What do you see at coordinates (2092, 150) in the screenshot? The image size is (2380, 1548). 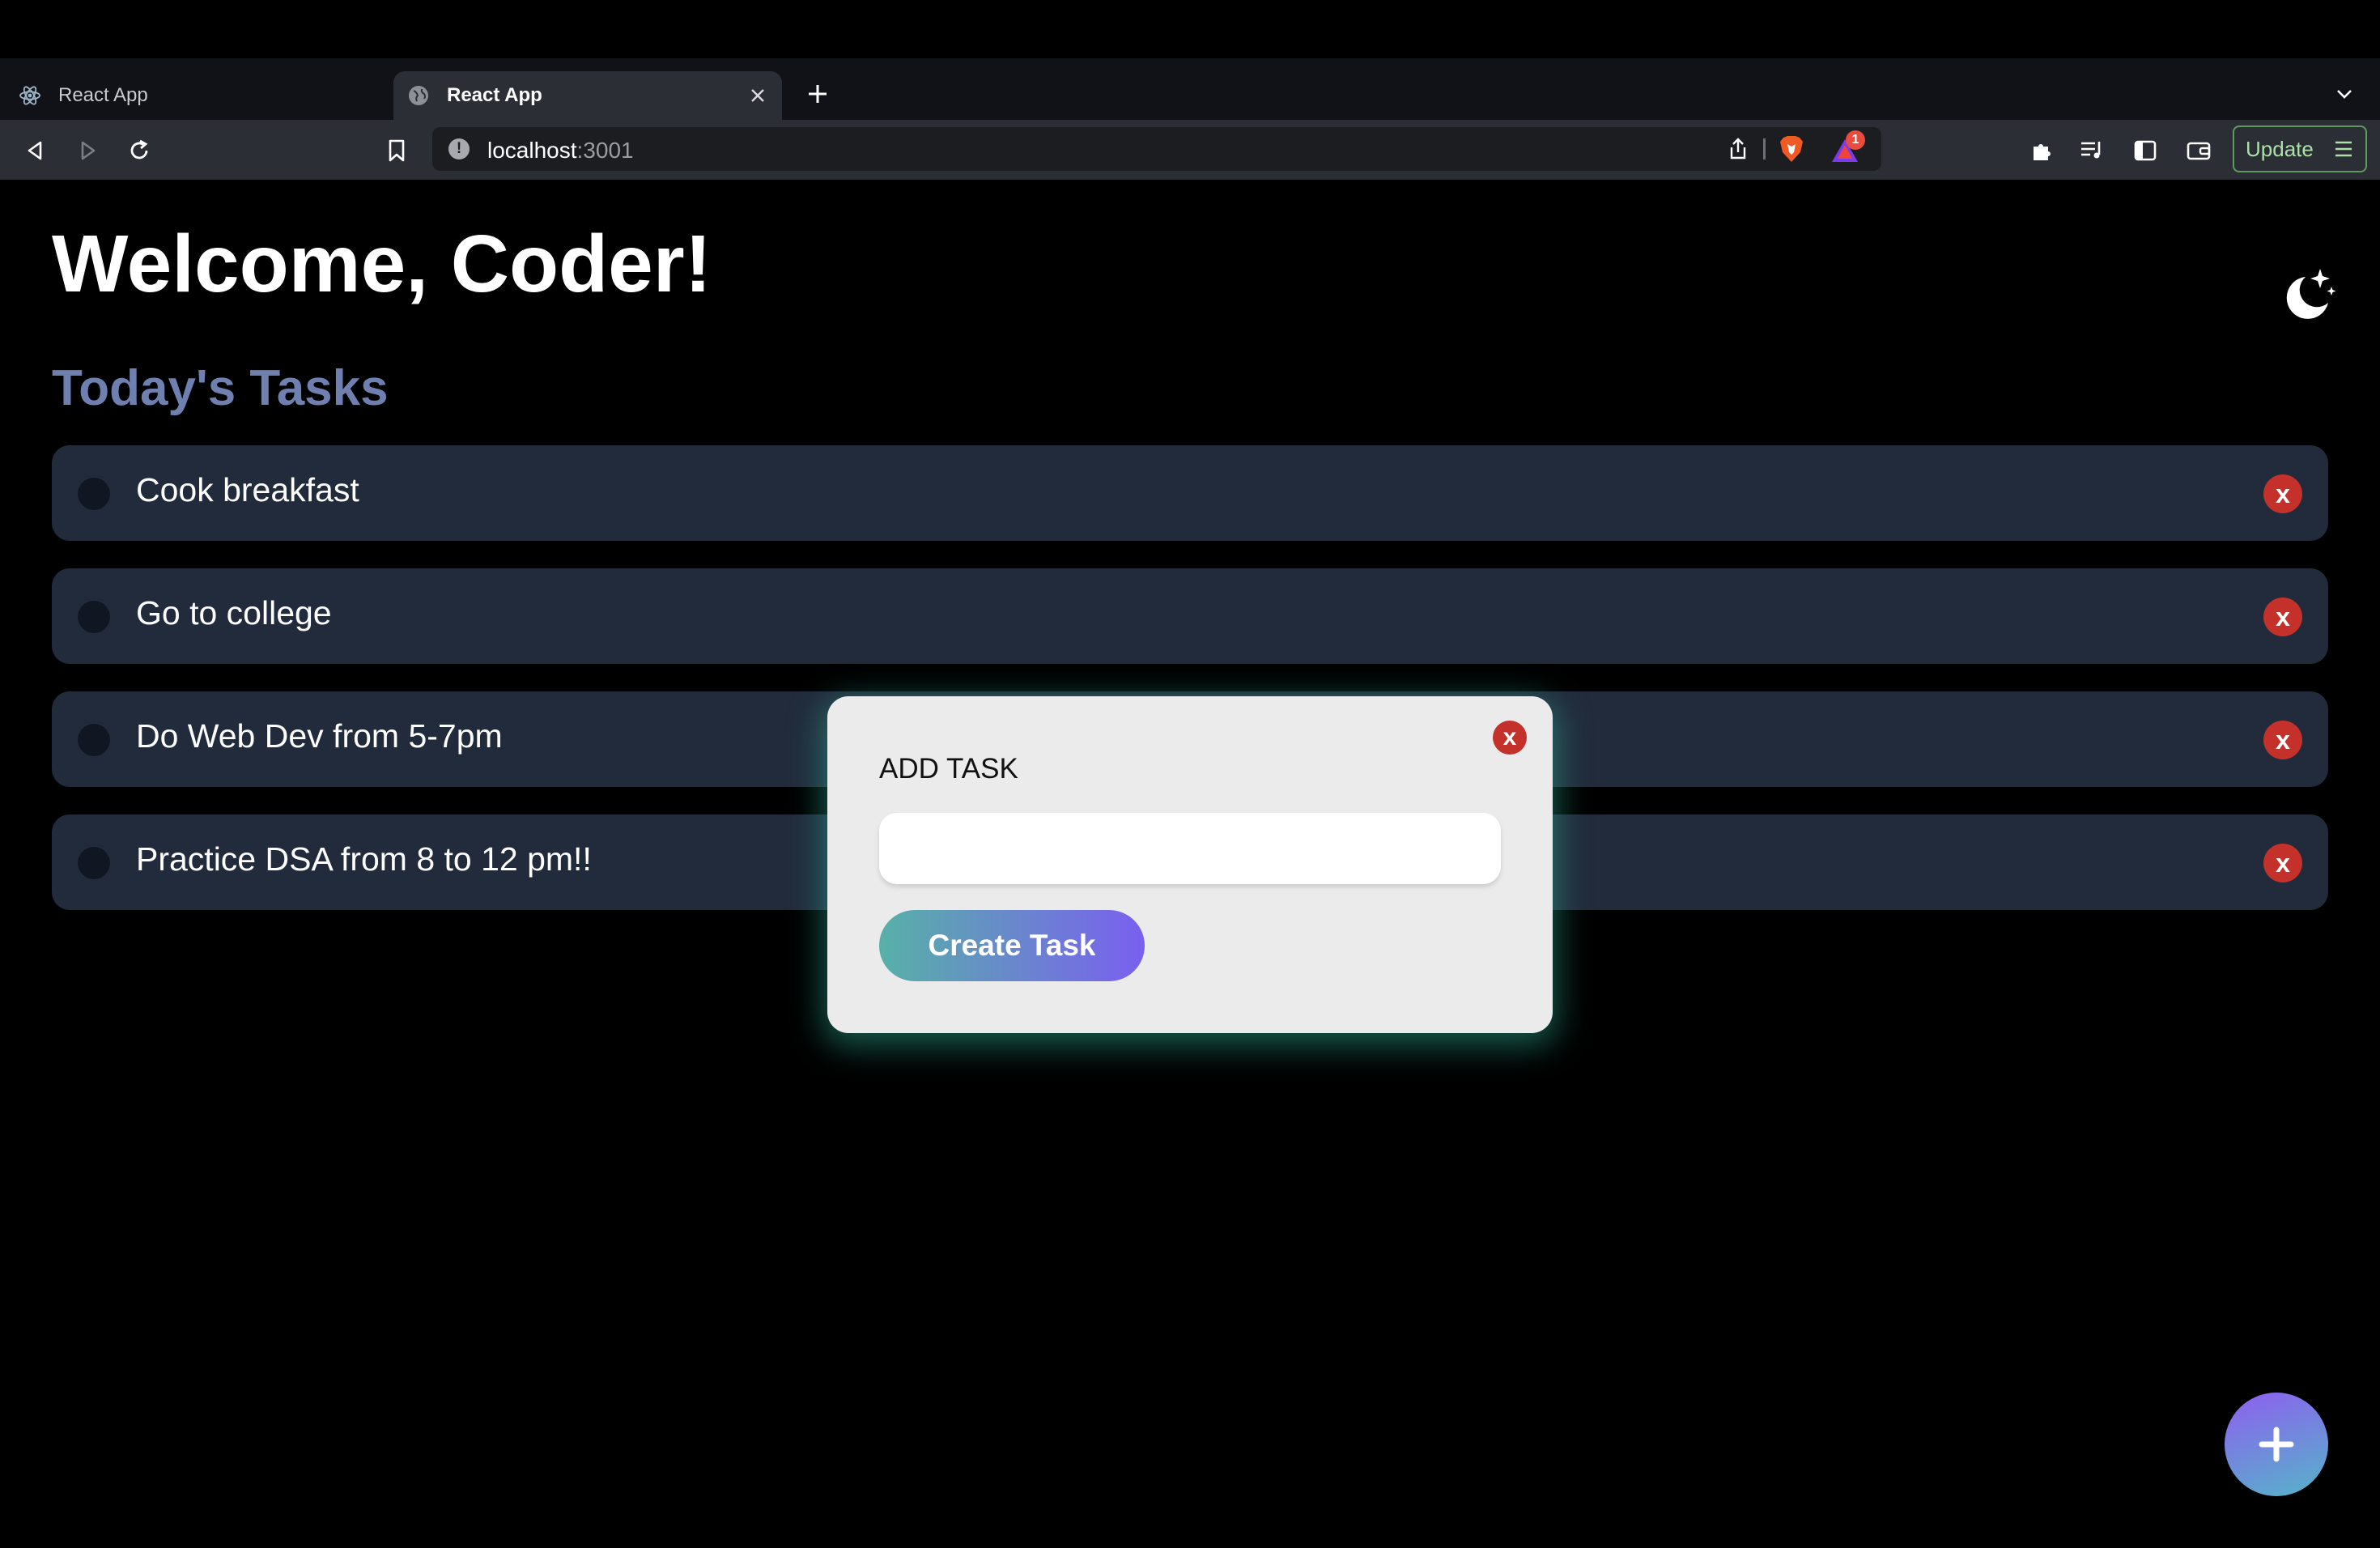 I see `media-playlist-icon` at bounding box center [2092, 150].